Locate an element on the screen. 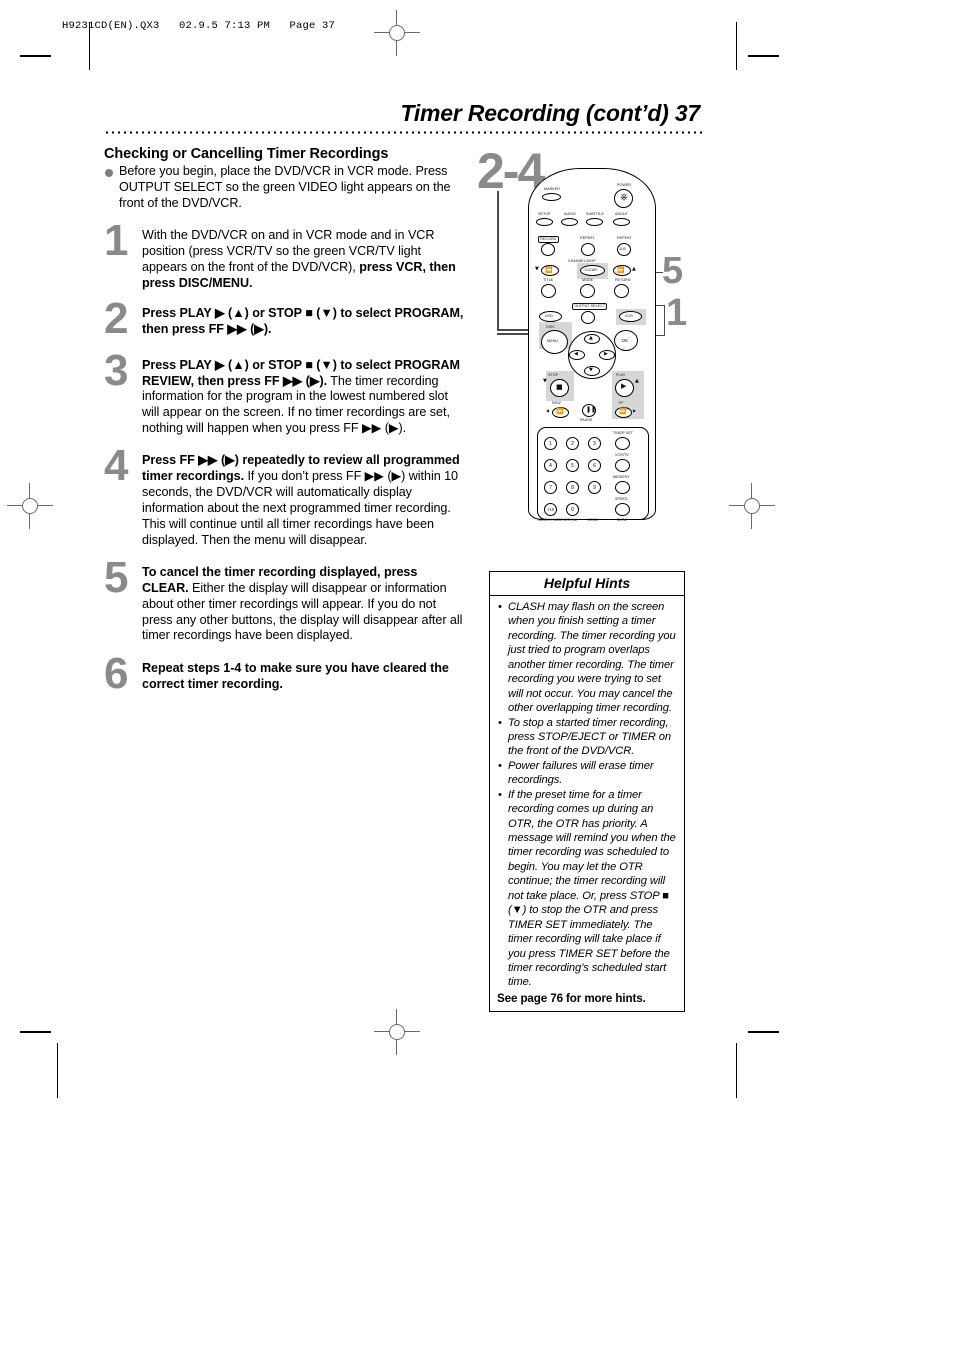 This screenshot has height=1351, width=954. remote-button-timer-set is located at coordinates (622, 443).